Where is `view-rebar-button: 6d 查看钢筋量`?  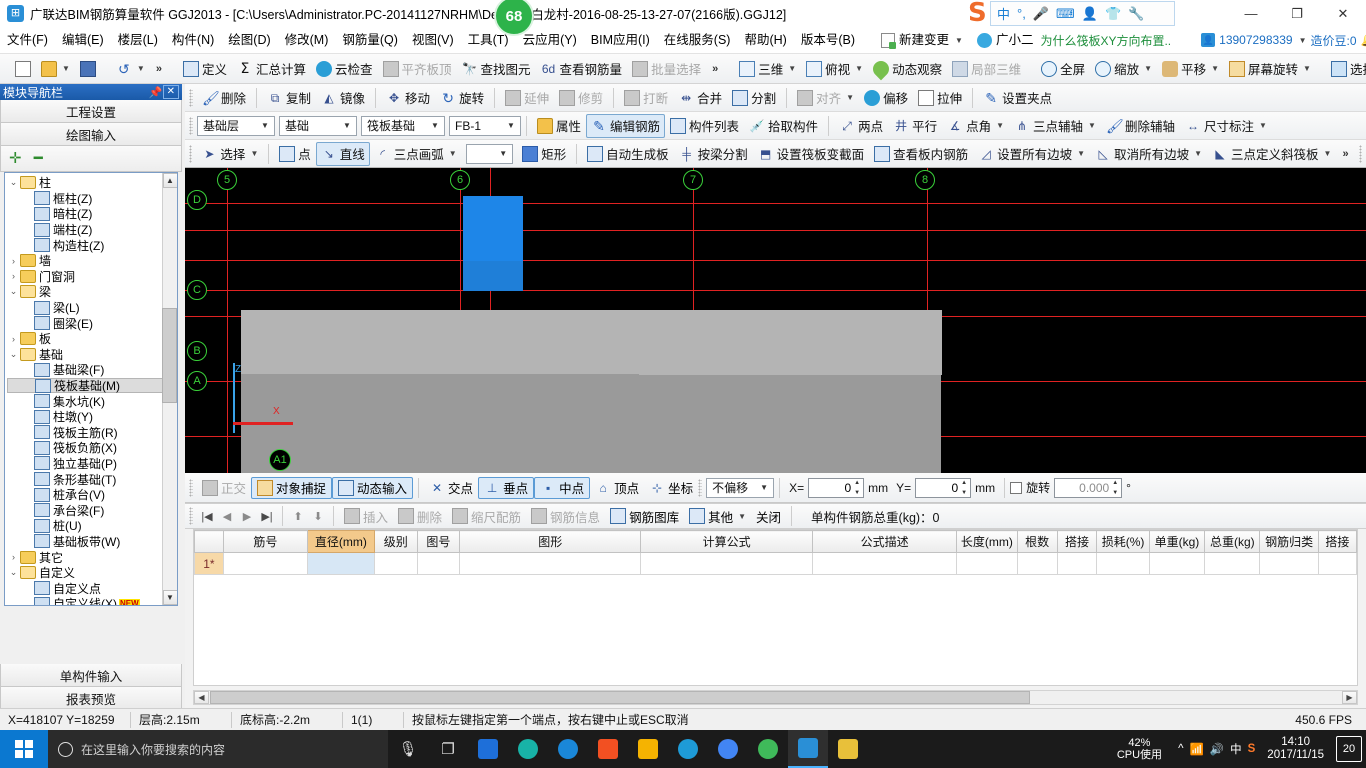 view-rebar-button: 6d 查看钢筋量 is located at coordinates (582, 69).